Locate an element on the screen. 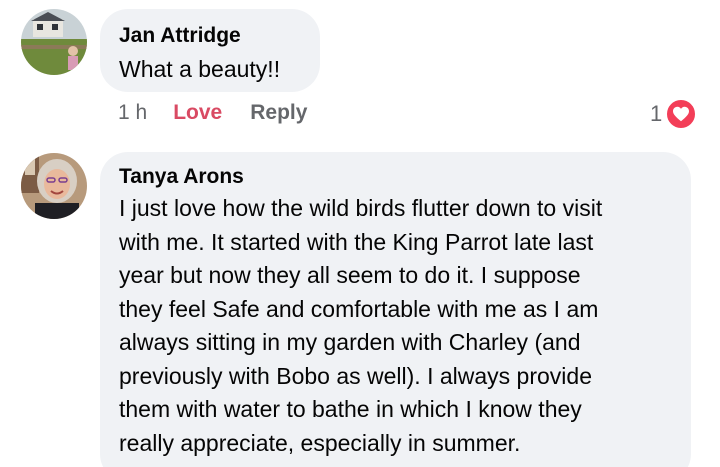 This screenshot has height=467, width=720. comment-text-line: really appreciate, especially in summer. is located at coordinates (320, 442).